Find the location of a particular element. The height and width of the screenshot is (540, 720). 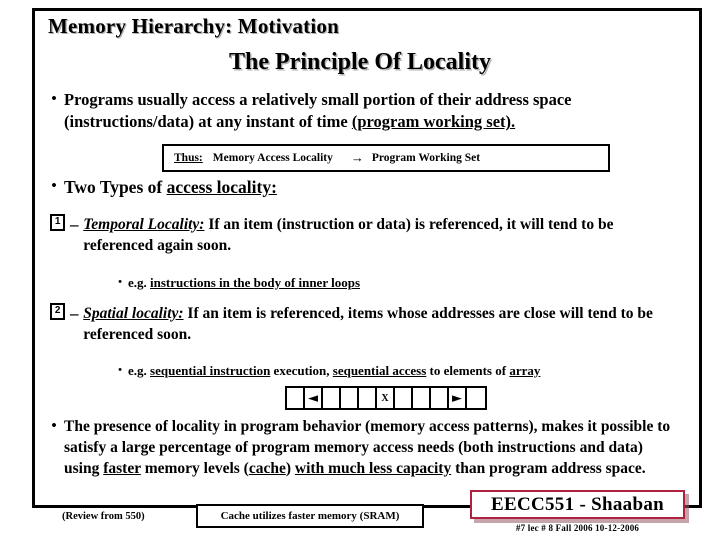

conclusion-underlined-cache: cache is located at coordinates (267, 469).